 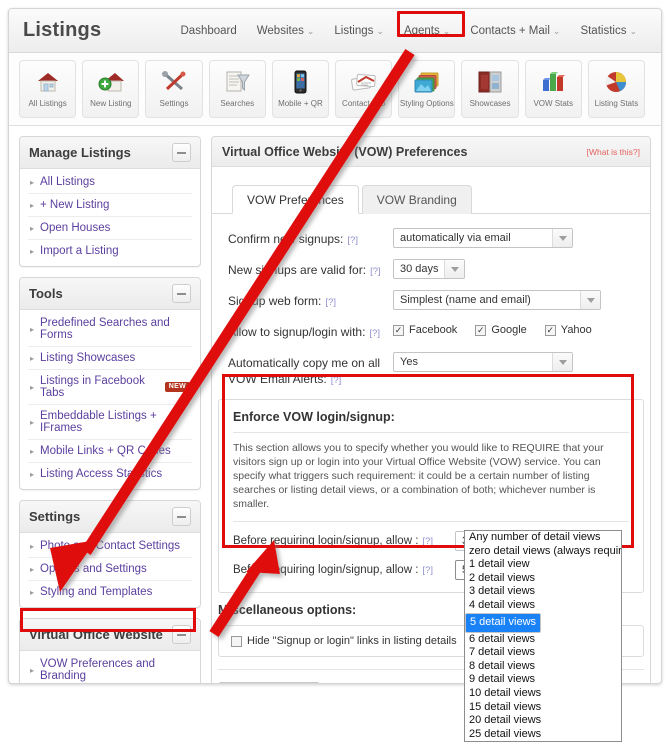 I want to click on dropdown-option: 25 detail views, so click(x=543, y=735).